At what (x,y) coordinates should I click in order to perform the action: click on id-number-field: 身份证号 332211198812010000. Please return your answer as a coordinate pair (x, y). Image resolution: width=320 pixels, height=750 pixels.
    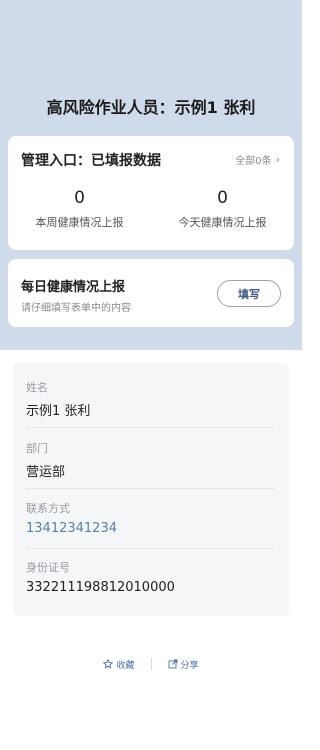
    Looking at the image, I should click on (151, 577).